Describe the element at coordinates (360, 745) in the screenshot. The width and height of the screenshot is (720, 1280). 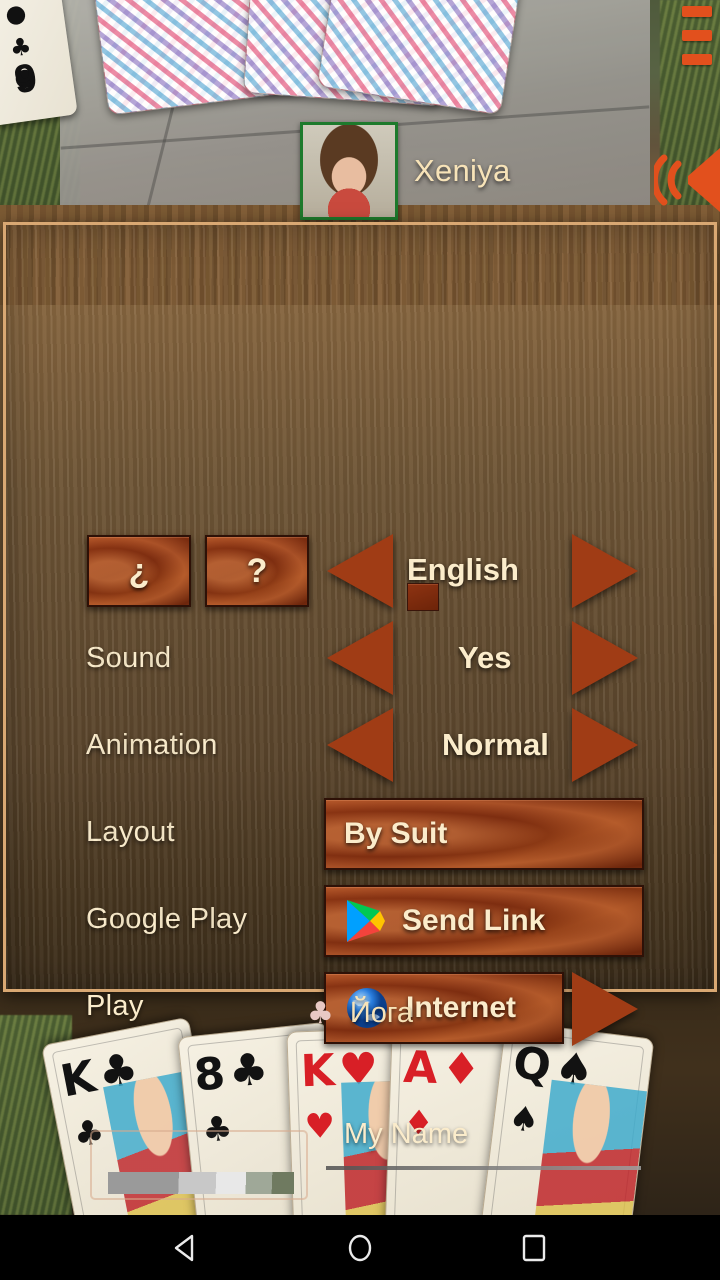
I see `animation-prev-arrow` at that location.